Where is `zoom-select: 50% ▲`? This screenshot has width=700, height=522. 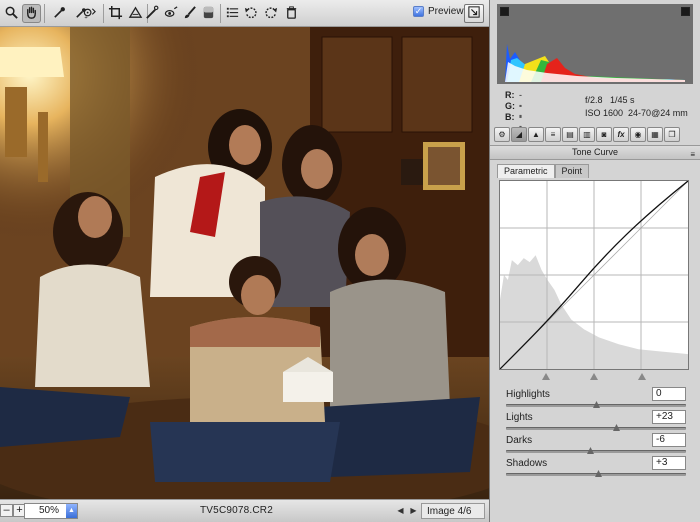
zoom-select: 50% ▲ is located at coordinates (51, 511).